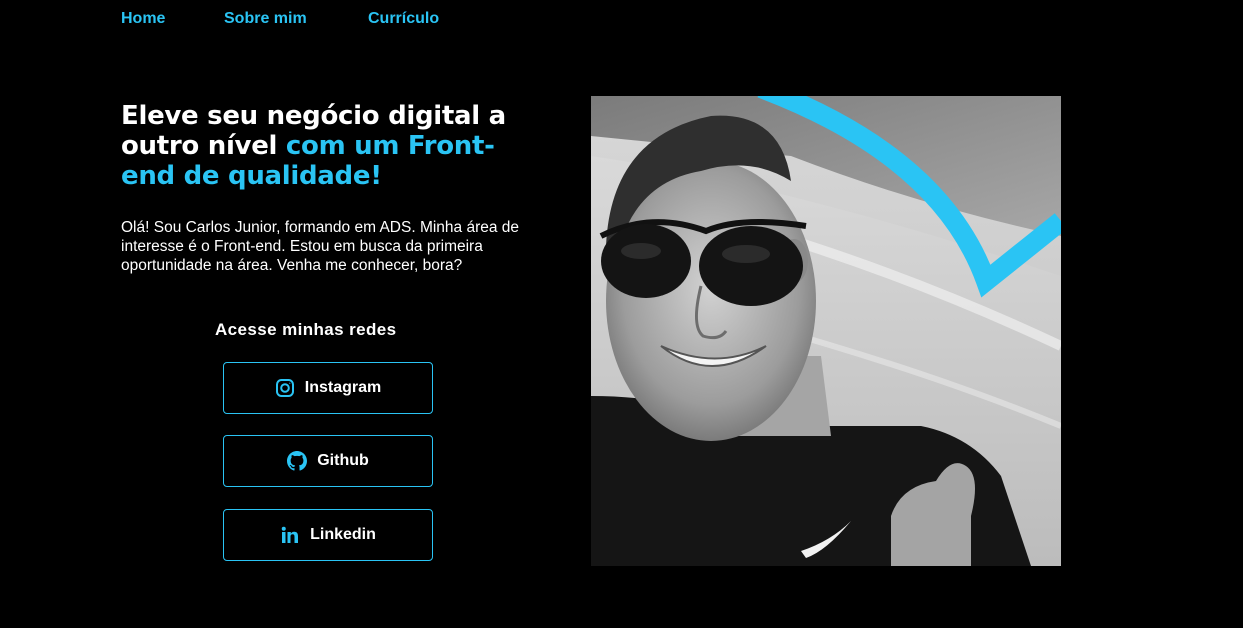  Describe the element at coordinates (285, 388) in the screenshot. I see `instagram-icon` at that location.